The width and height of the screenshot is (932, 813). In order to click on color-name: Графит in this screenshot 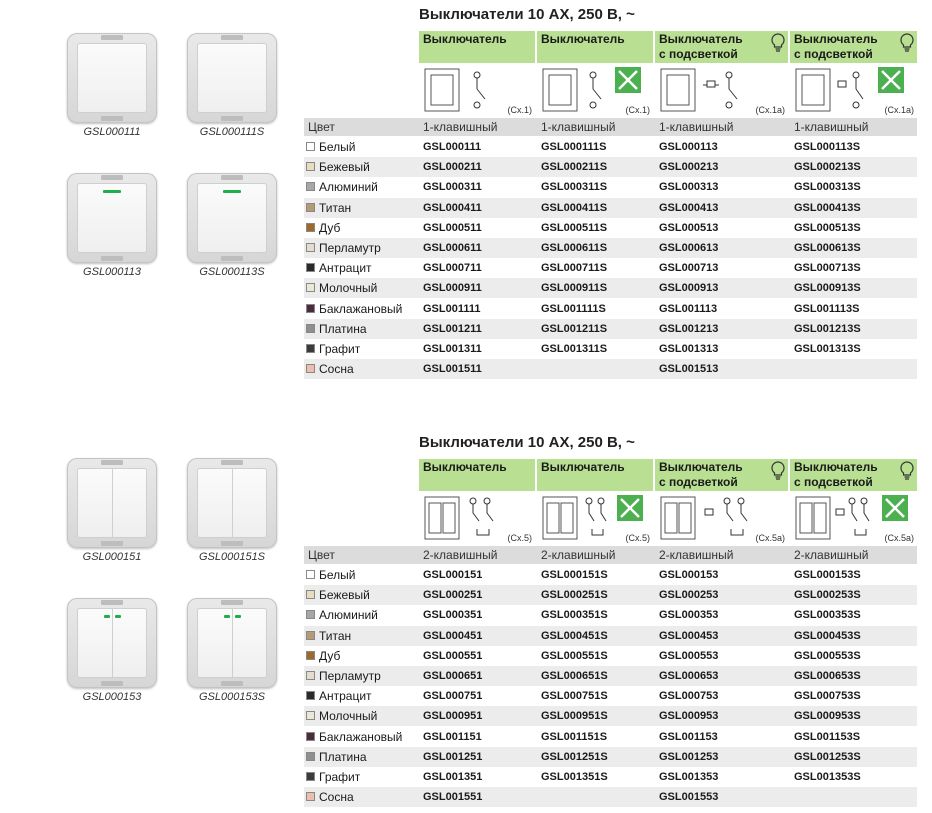, I will do `click(340, 777)`.